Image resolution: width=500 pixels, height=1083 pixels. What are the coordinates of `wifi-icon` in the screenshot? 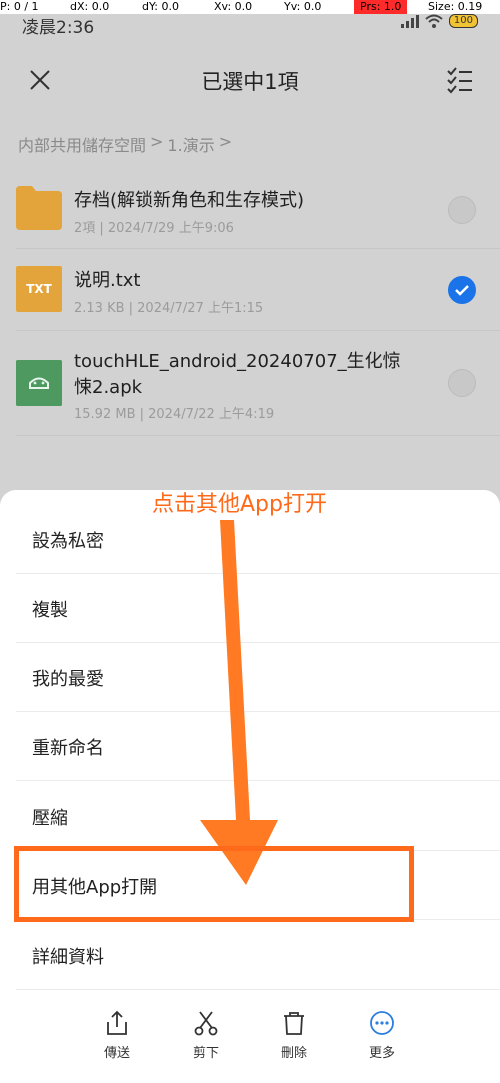 It's located at (434, 21).